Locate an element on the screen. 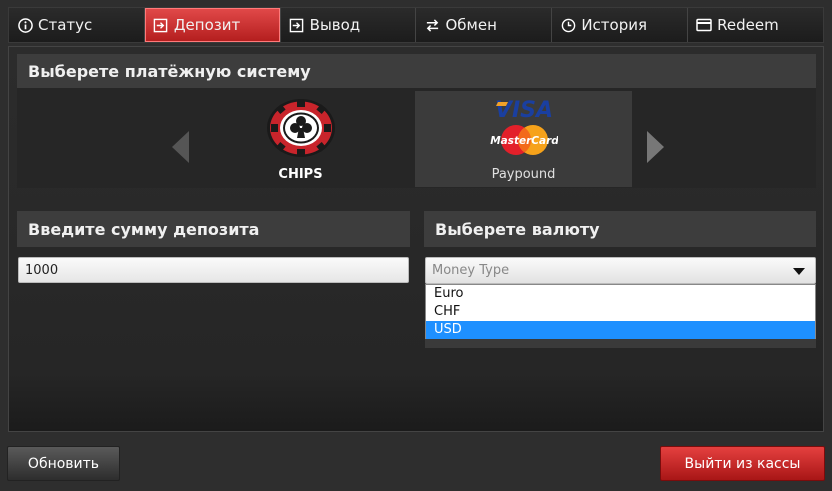 This screenshot has height=491, width=832. tab-withdraw: Вывод is located at coordinates (348, 25).